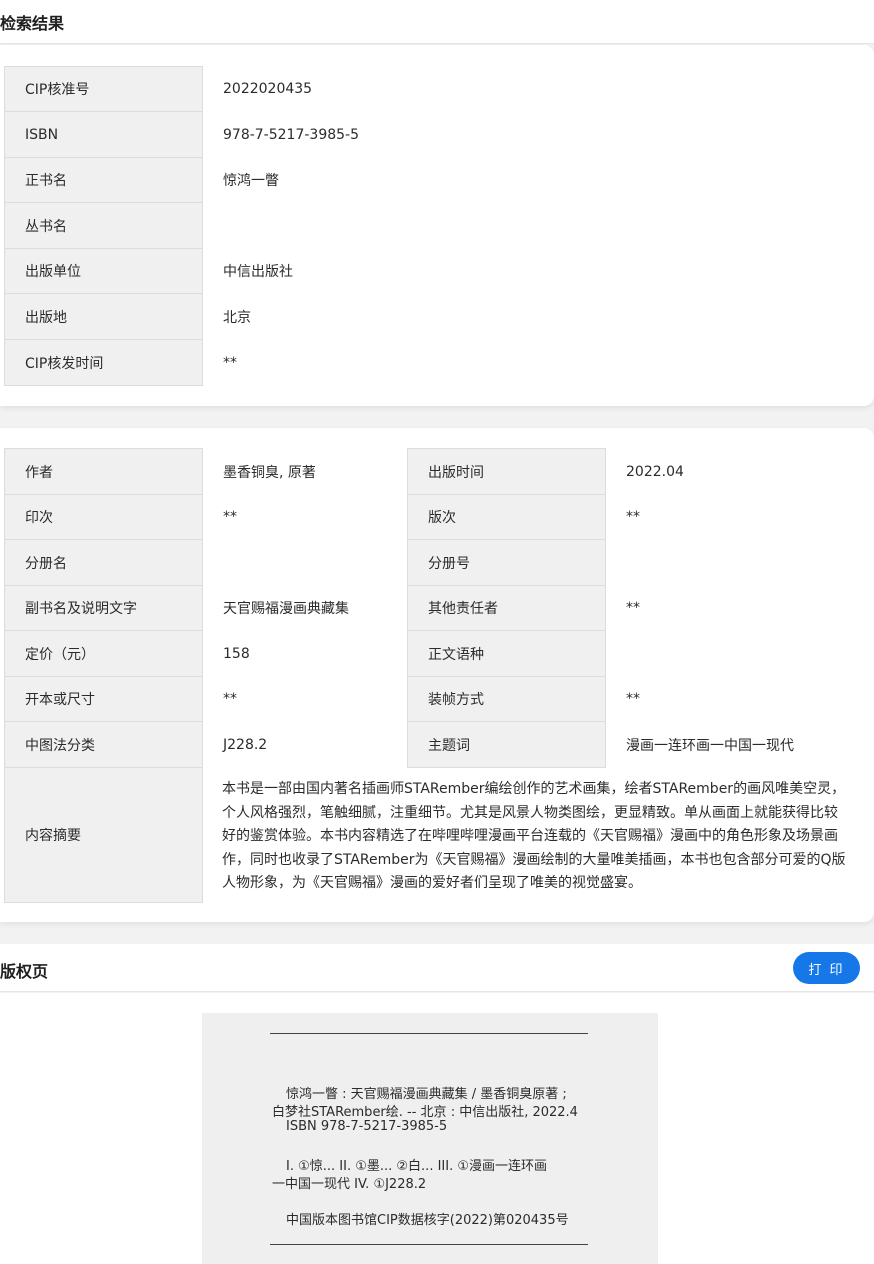 This screenshot has height=1264, width=874. Describe the element at coordinates (437, 22) in the screenshot. I see `results-header: 检索结果` at that location.